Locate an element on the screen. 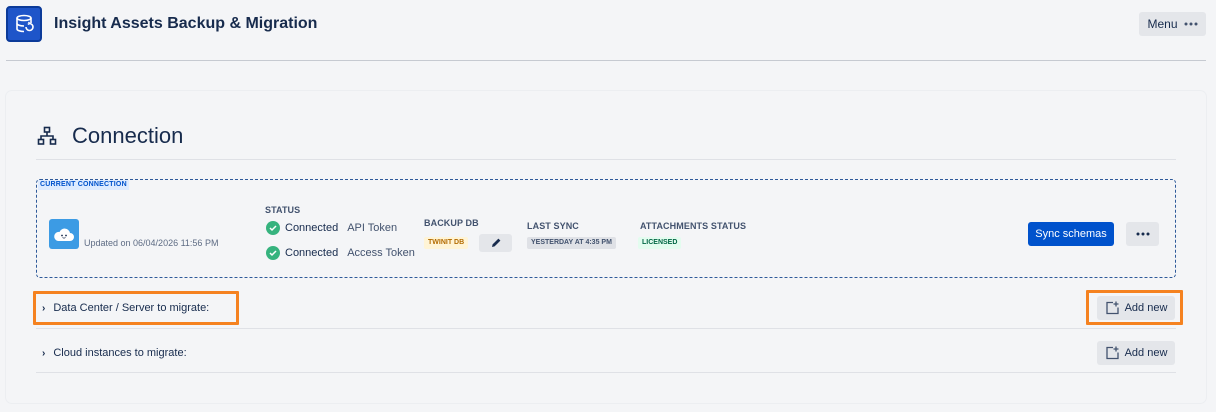  add-new-label: Add new is located at coordinates (1146, 353).